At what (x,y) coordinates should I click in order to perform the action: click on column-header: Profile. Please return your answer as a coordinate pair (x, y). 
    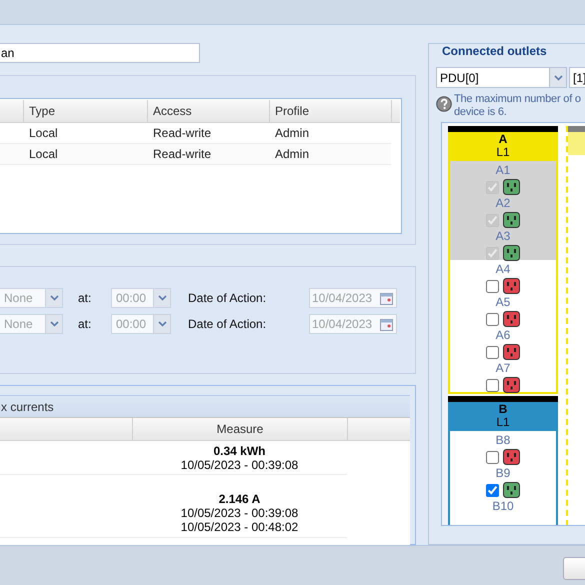
    Looking at the image, I should click on (330, 111).